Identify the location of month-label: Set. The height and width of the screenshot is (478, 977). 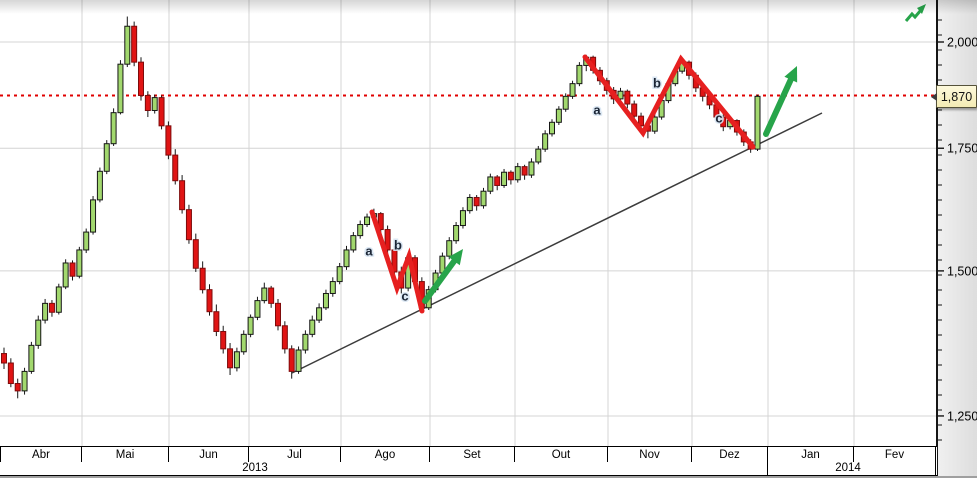
(472, 454).